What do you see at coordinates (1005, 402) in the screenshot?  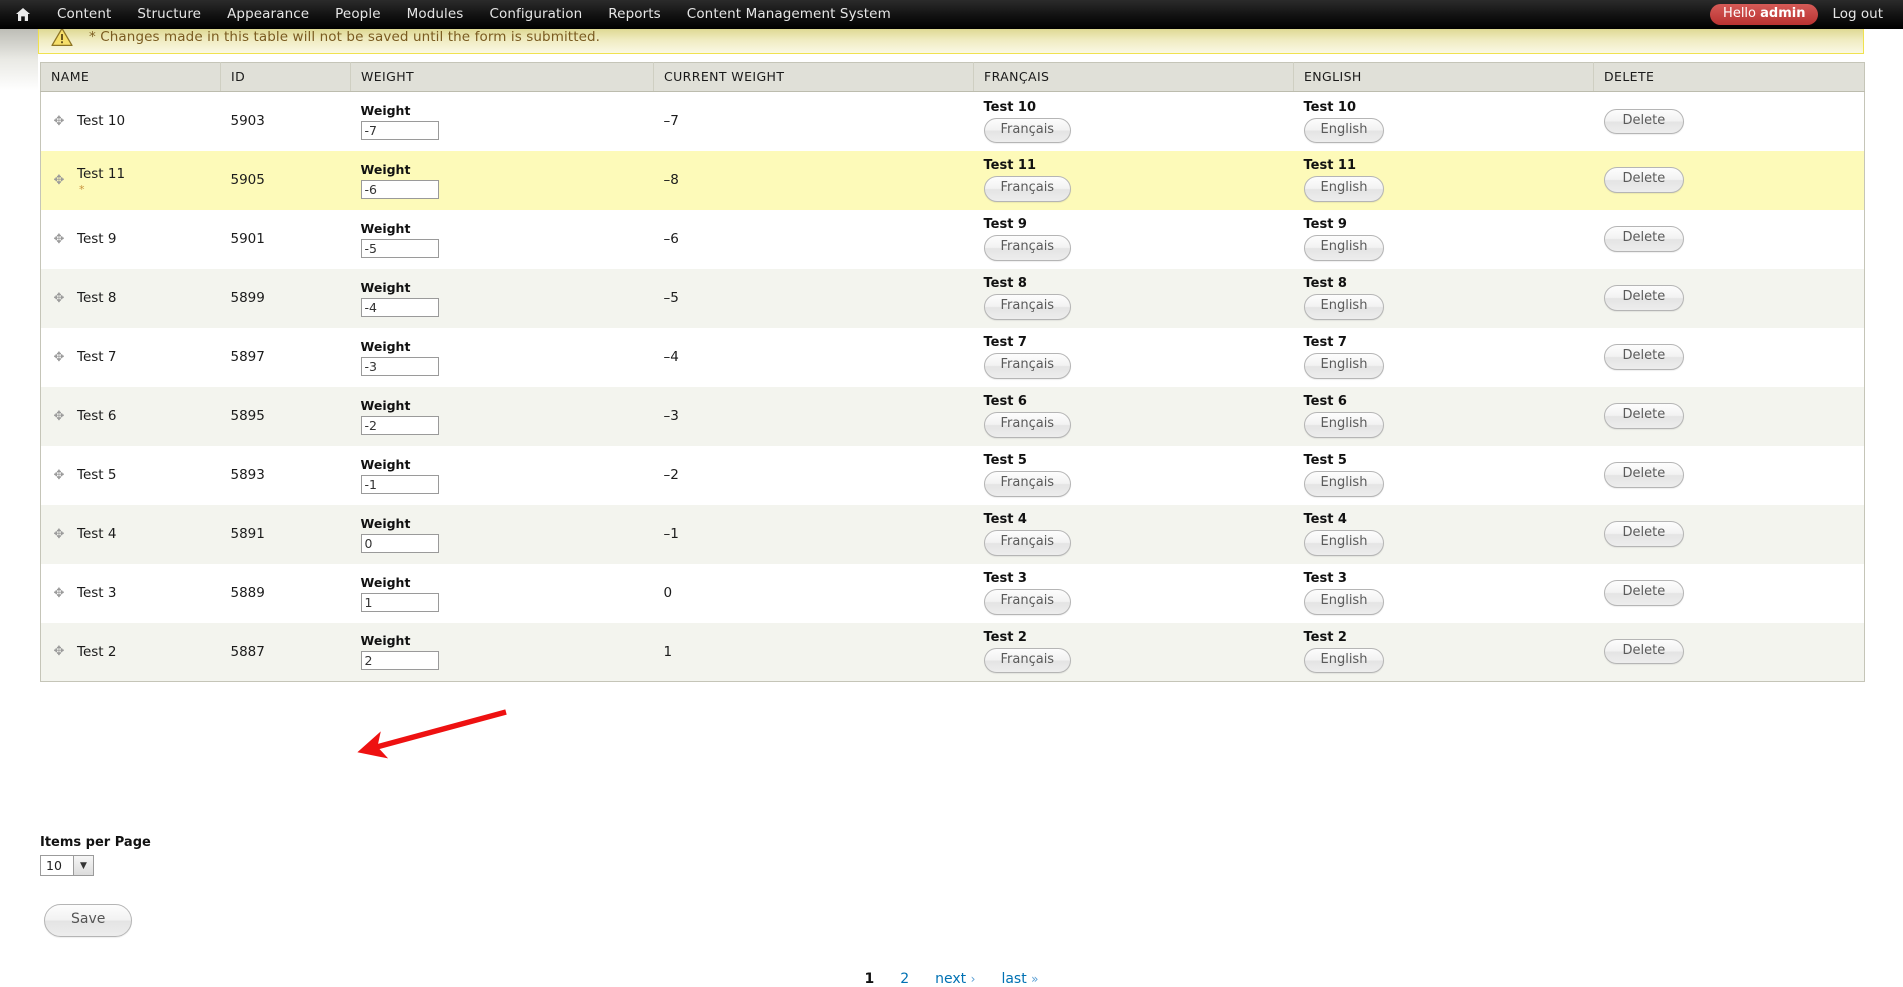 I see `francais-title: Test 6` at bounding box center [1005, 402].